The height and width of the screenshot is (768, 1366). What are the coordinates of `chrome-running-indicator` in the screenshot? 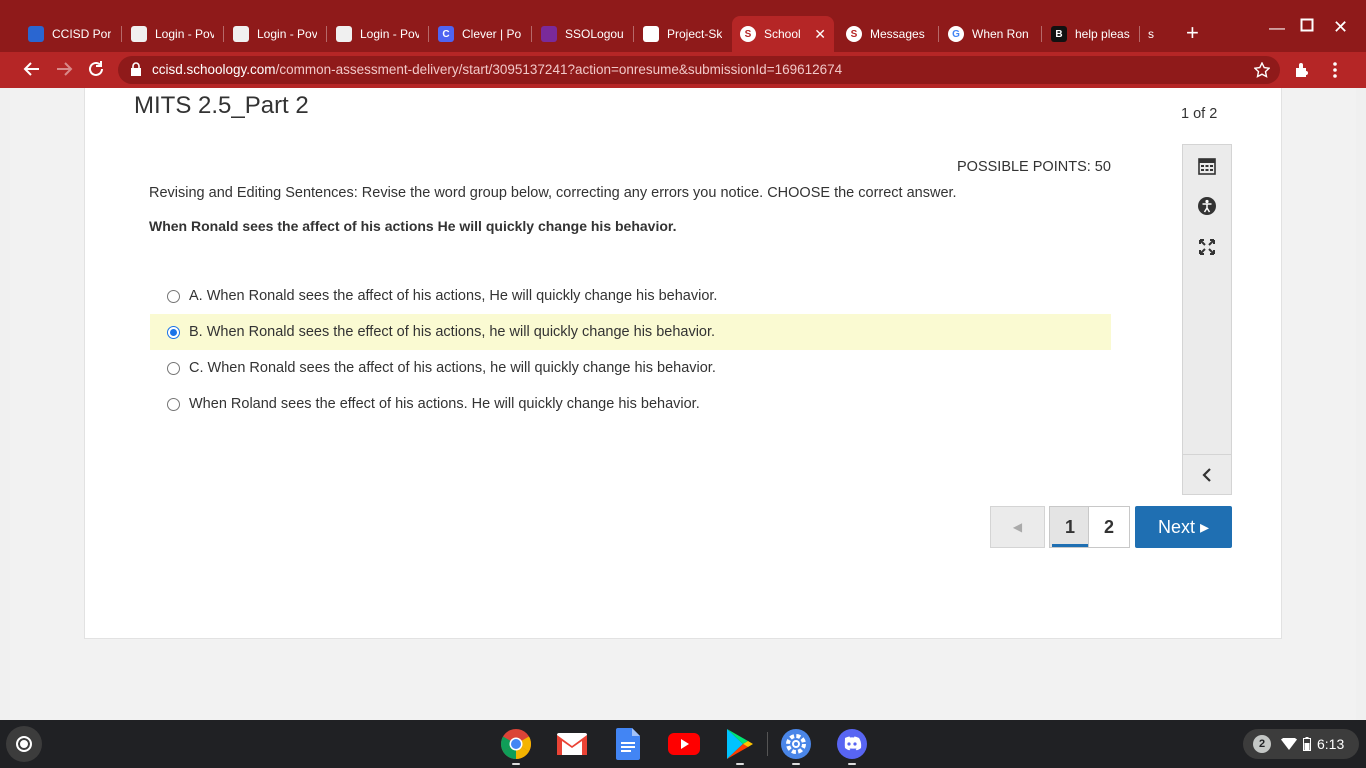 It's located at (516, 764).